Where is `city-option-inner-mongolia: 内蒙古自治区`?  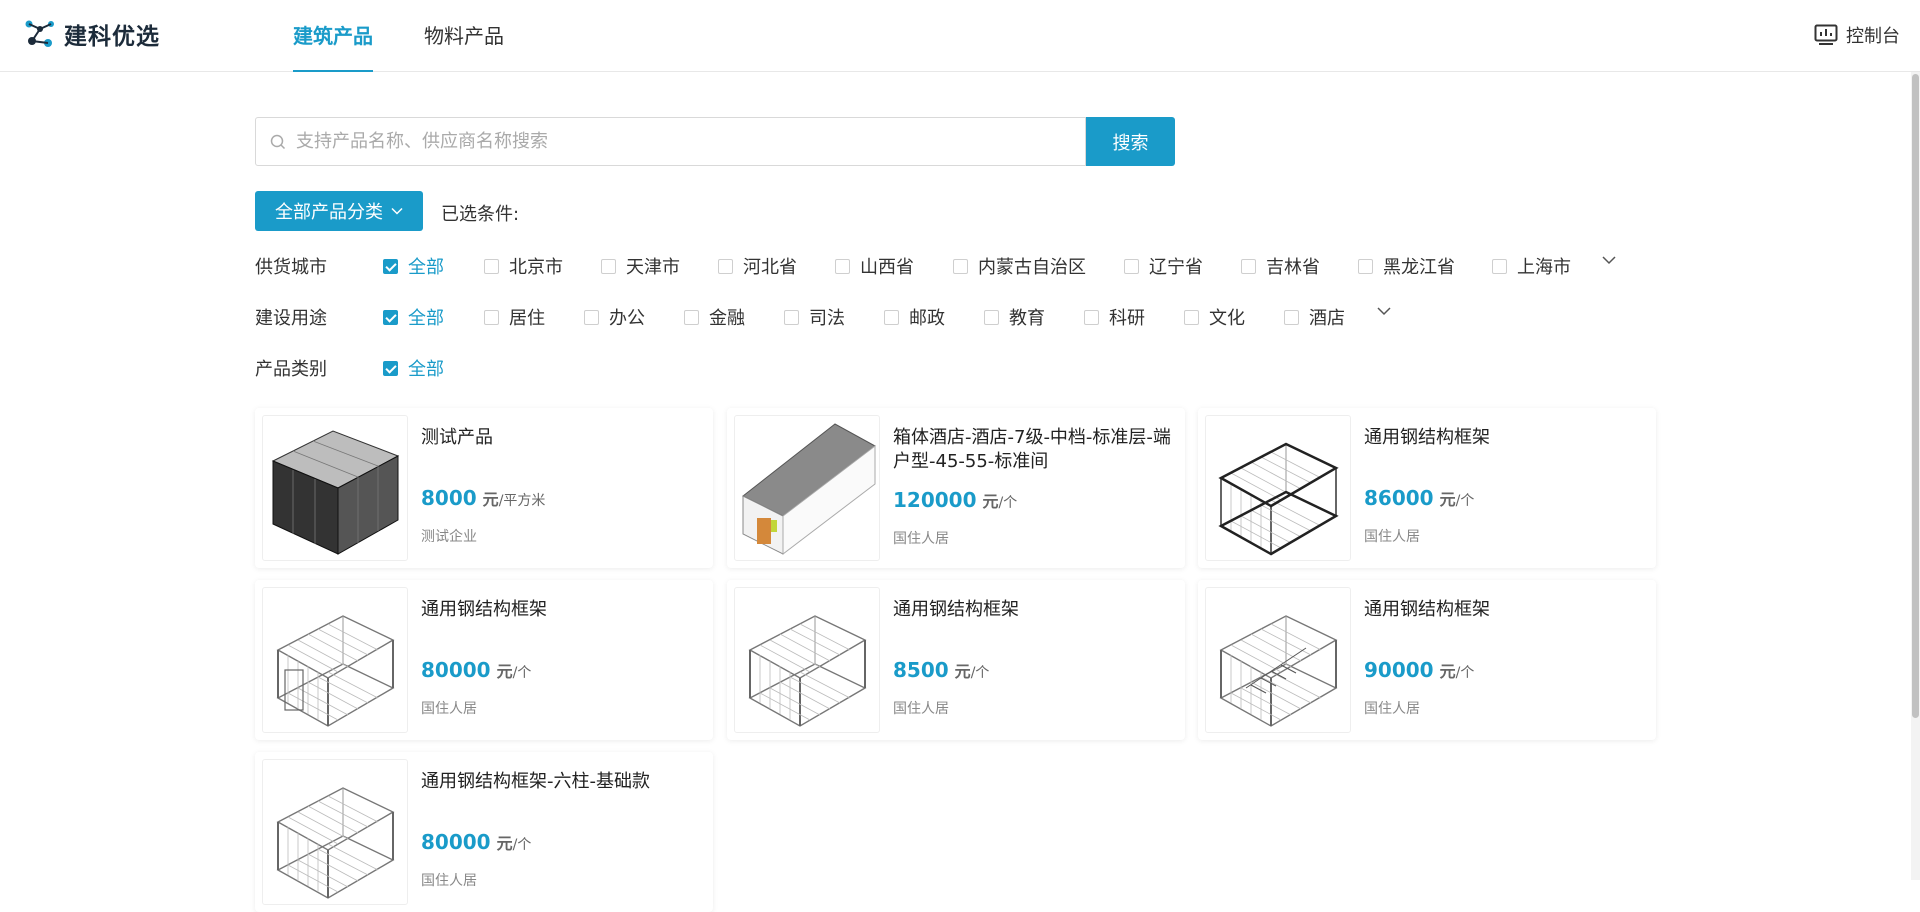
city-option-inner-mongolia: 内蒙古自治区 is located at coordinates (1019, 266).